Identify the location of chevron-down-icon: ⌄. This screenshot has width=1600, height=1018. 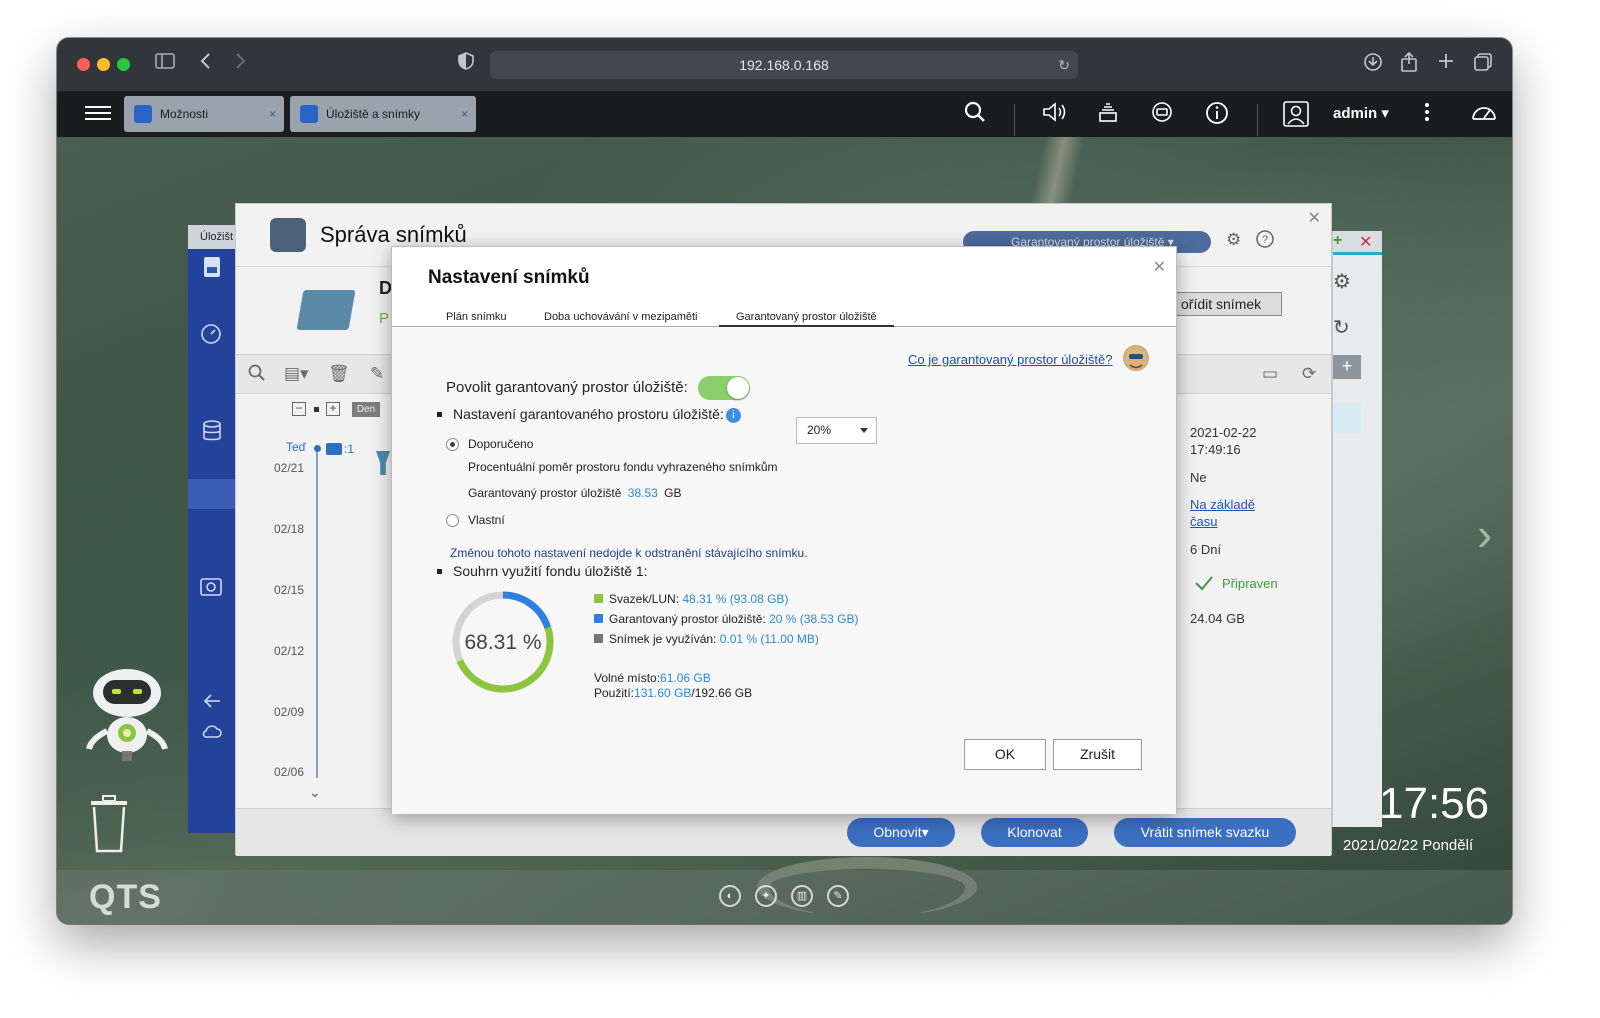
(315, 792).